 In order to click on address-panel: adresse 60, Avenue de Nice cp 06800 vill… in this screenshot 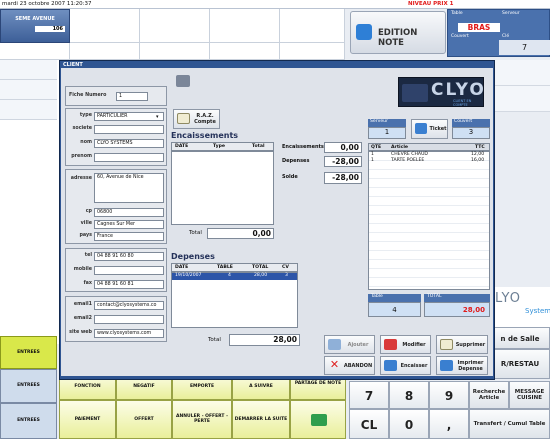, I will do `click(116, 206)`.